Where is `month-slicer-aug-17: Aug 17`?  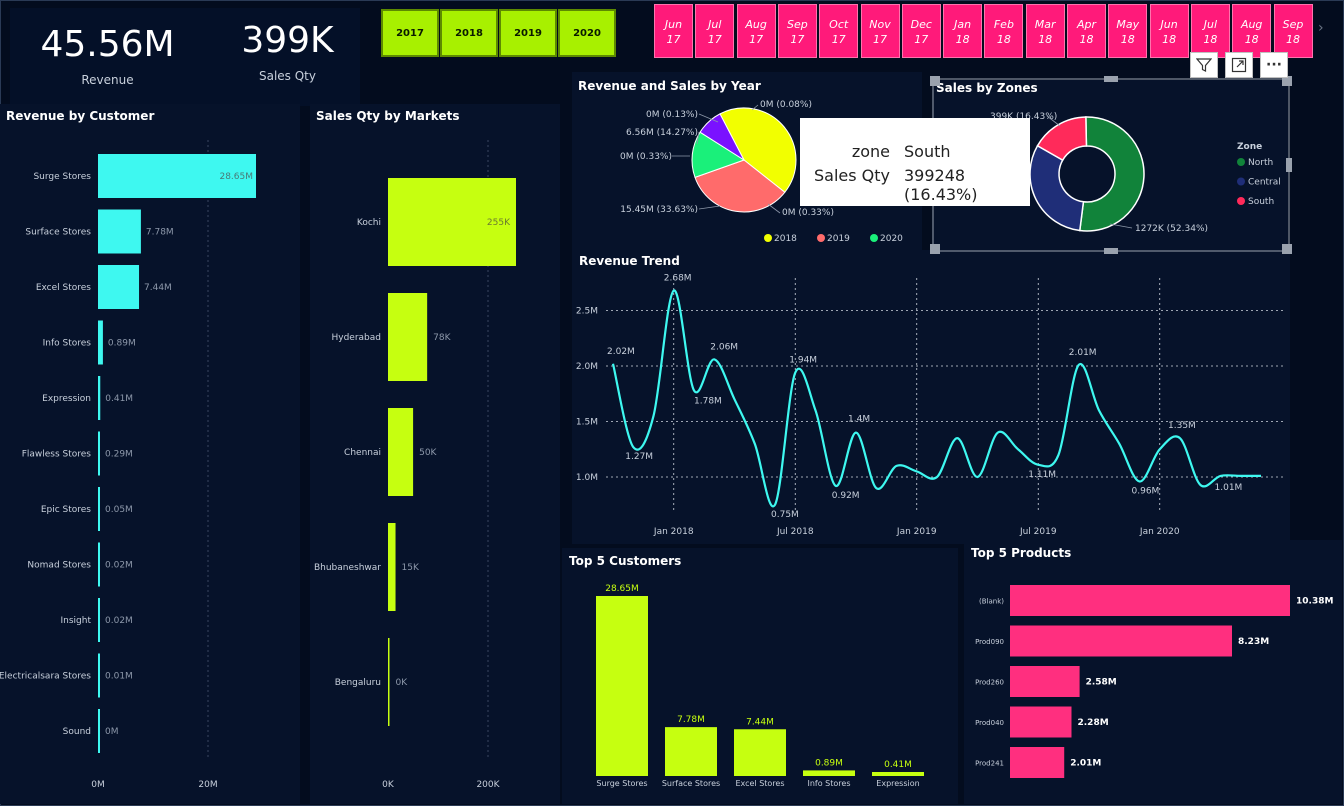 month-slicer-aug-17: Aug 17 is located at coordinates (756, 31).